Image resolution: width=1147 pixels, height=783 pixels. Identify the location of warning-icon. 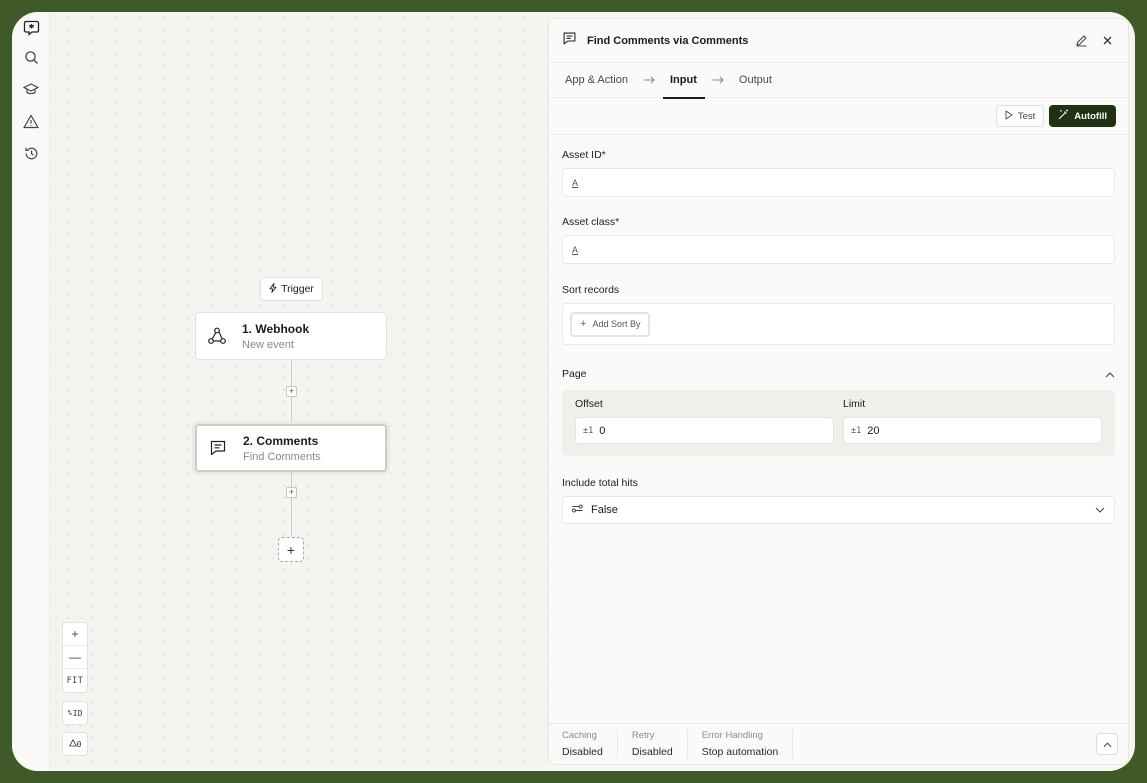
(31, 121).